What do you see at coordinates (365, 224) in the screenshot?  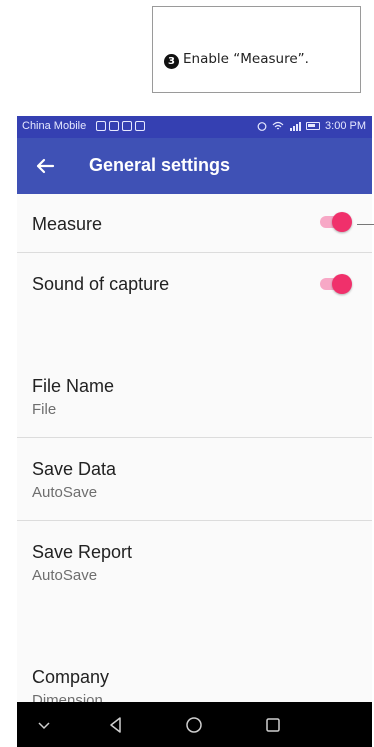 I see `callout-leader-line` at bounding box center [365, 224].